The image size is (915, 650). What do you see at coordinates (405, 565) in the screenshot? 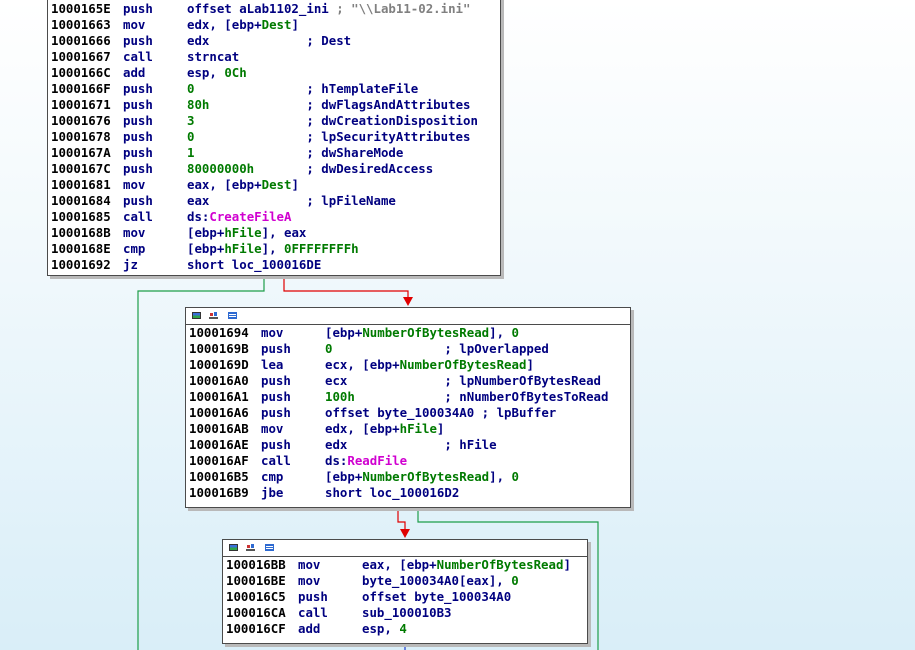
I see `instruction-line: 100016BB mov eax, [ebp+NumberOfBytesRead]` at bounding box center [405, 565].